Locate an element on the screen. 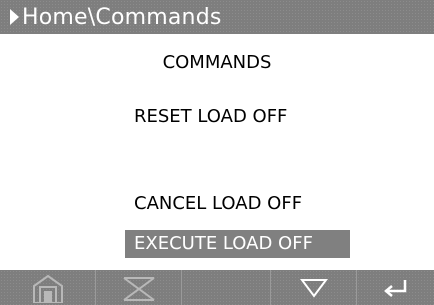 The width and height of the screenshot is (434, 305). command-reset-load-off: RESET LOAD OFF is located at coordinates (210, 116).